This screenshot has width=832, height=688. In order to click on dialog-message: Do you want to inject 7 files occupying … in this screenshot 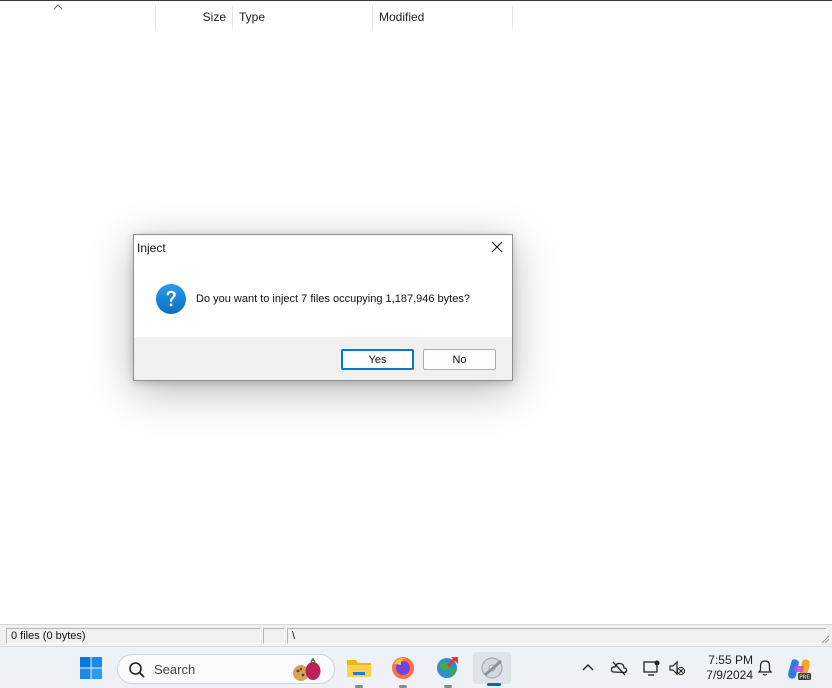, I will do `click(333, 299)`.